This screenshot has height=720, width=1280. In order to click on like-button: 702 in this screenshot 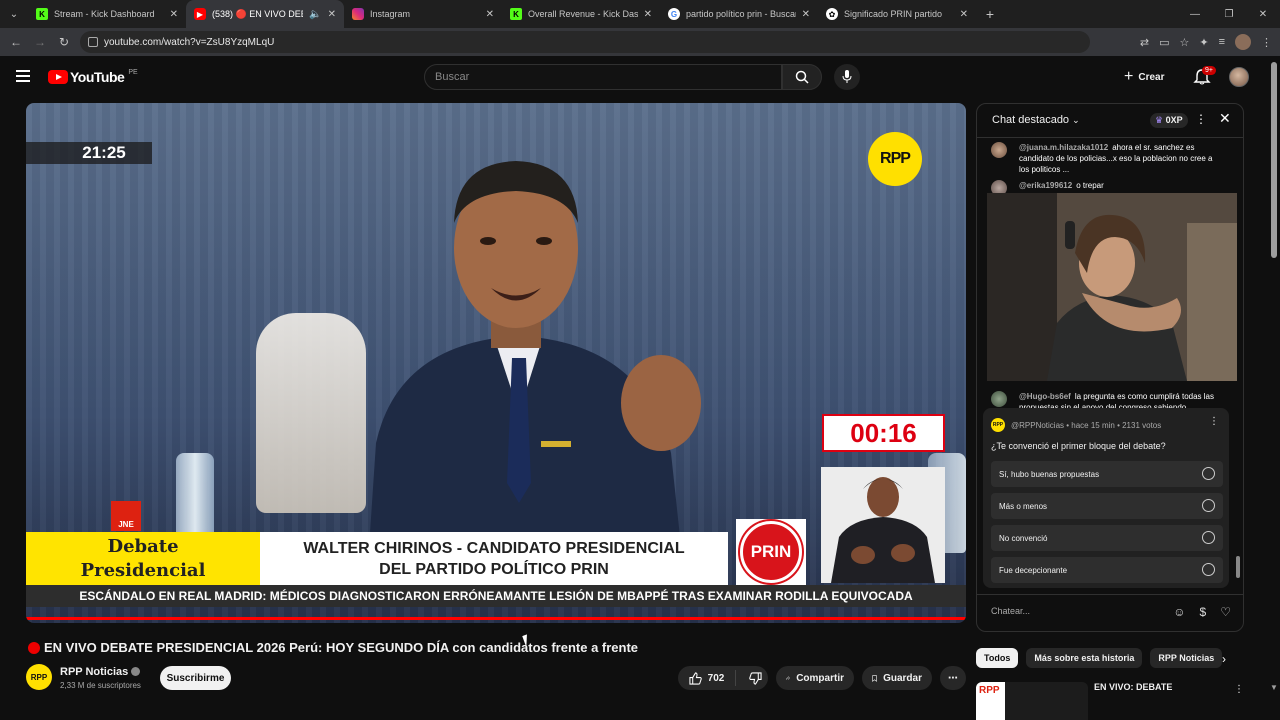, I will do `click(707, 678)`.